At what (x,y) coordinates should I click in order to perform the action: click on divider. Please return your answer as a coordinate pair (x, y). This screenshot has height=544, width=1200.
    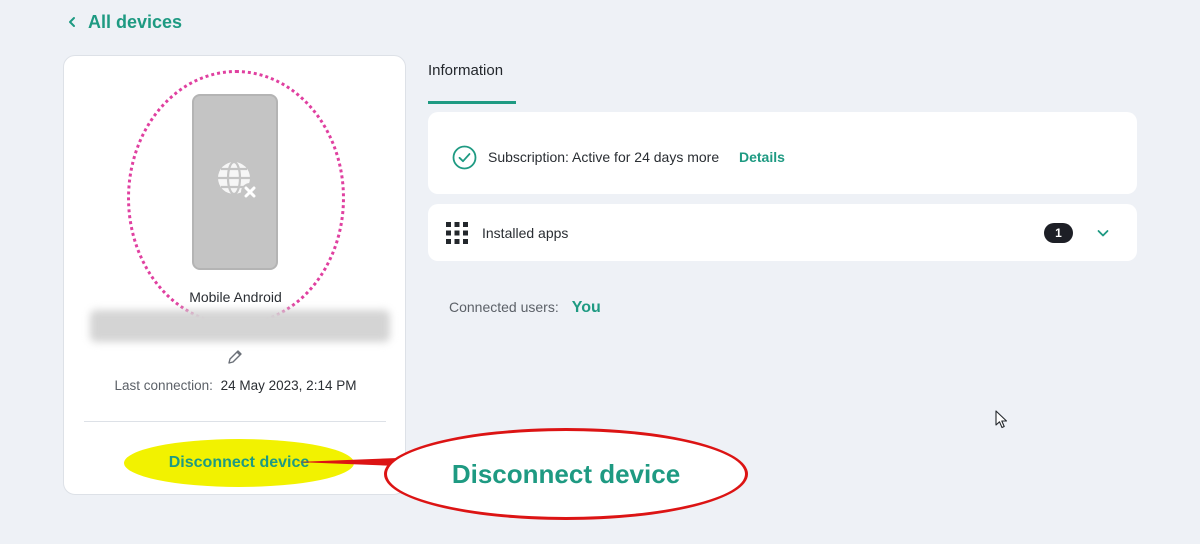
    Looking at the image, I should click on (235, 421).